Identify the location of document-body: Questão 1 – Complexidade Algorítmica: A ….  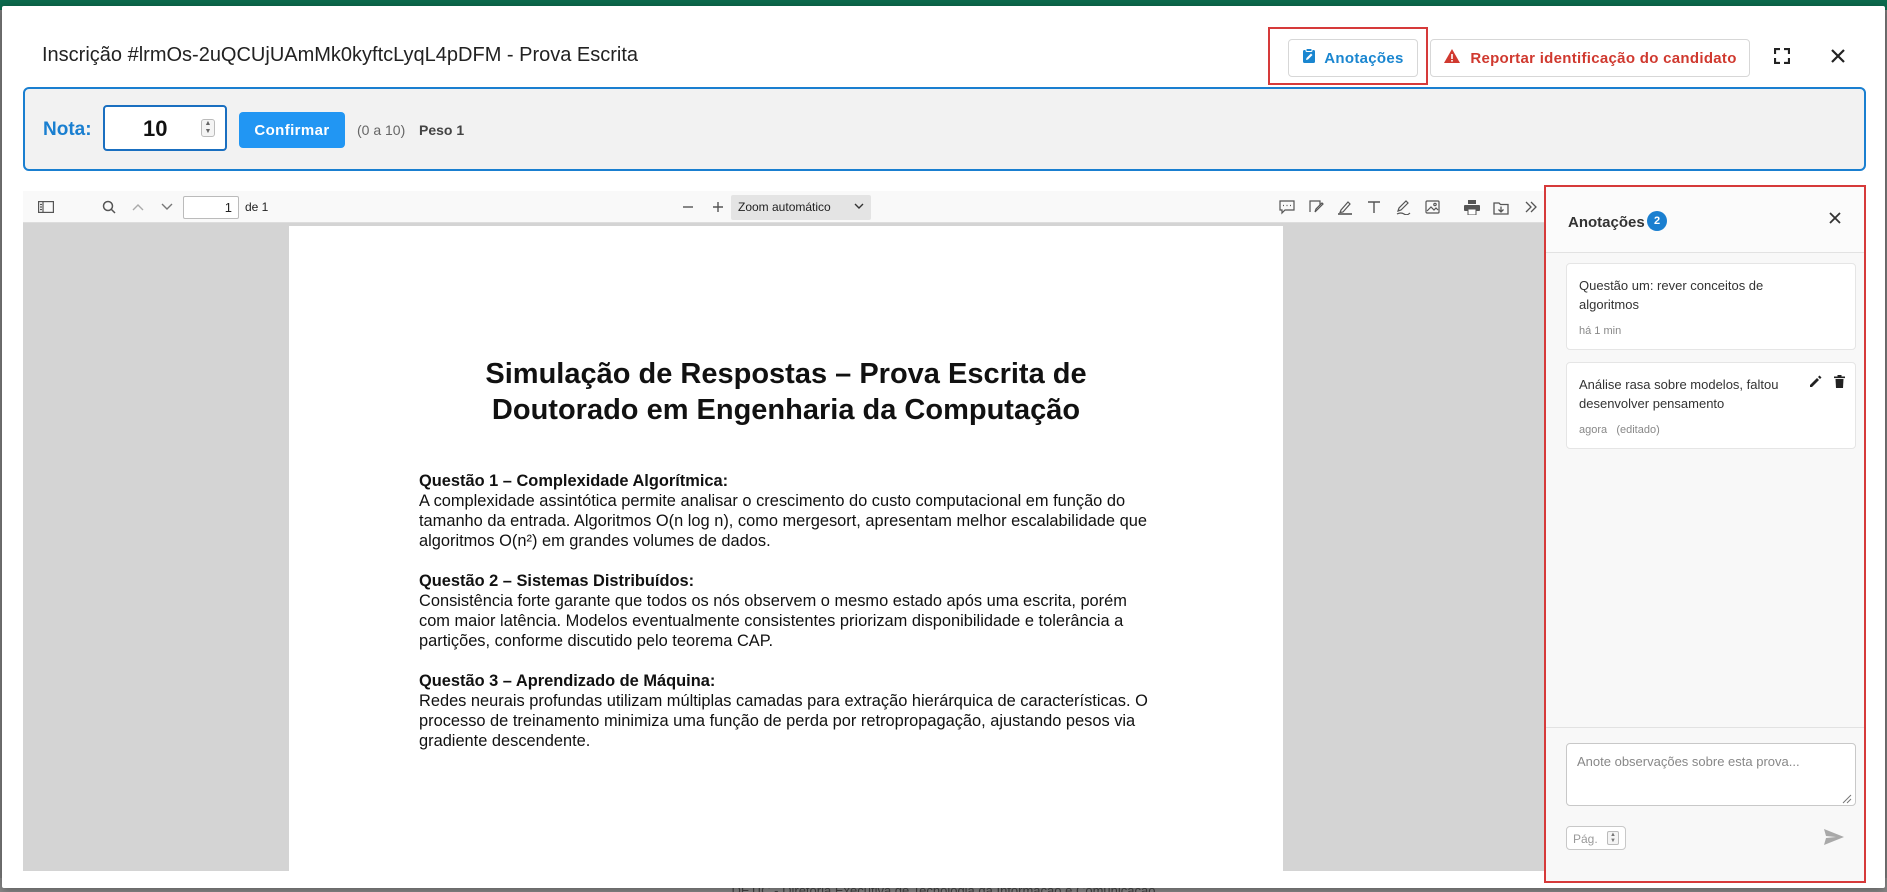
(789, 621).